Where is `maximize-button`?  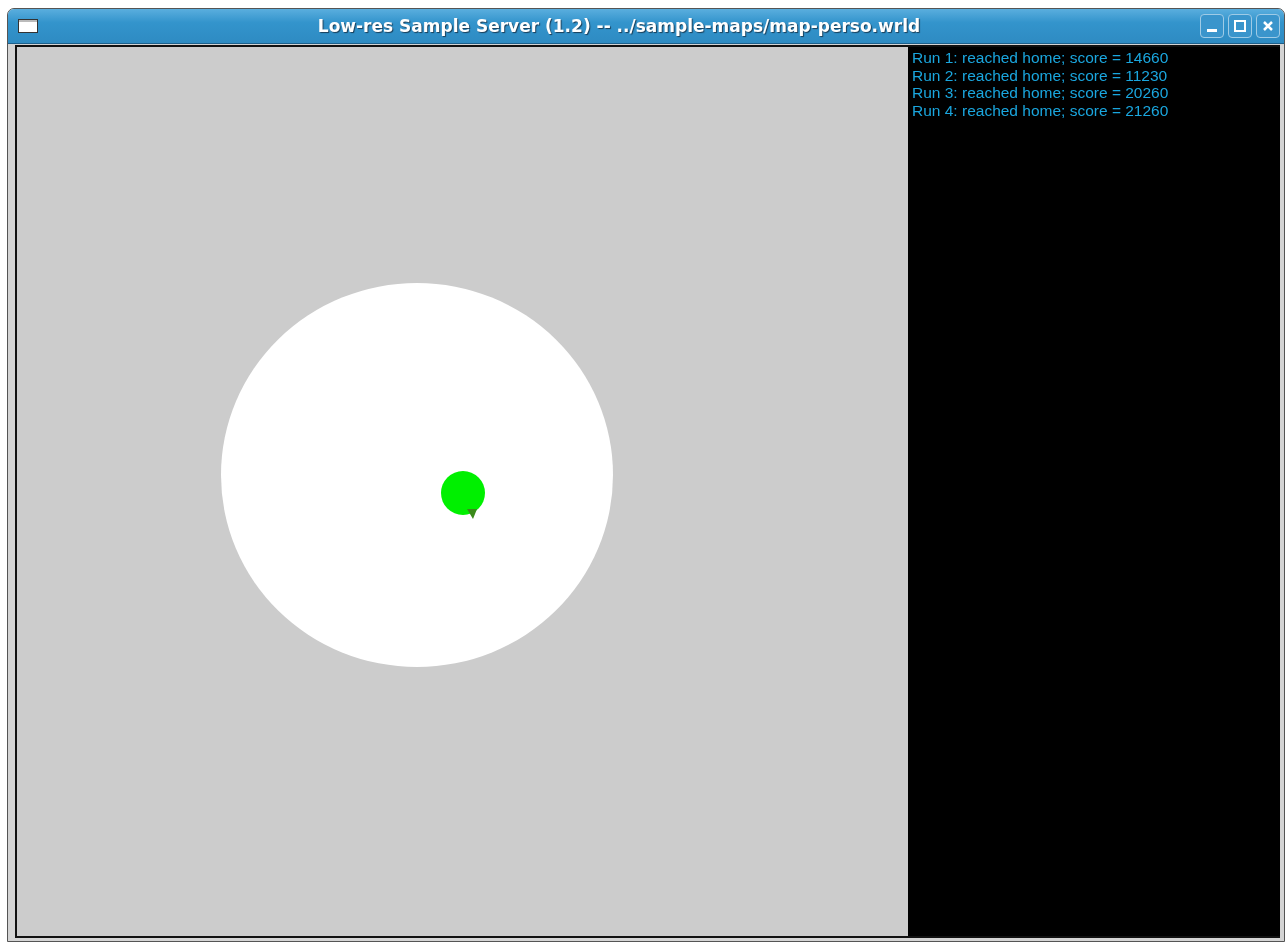 maximize-button is located at coordinates (1240, 26).